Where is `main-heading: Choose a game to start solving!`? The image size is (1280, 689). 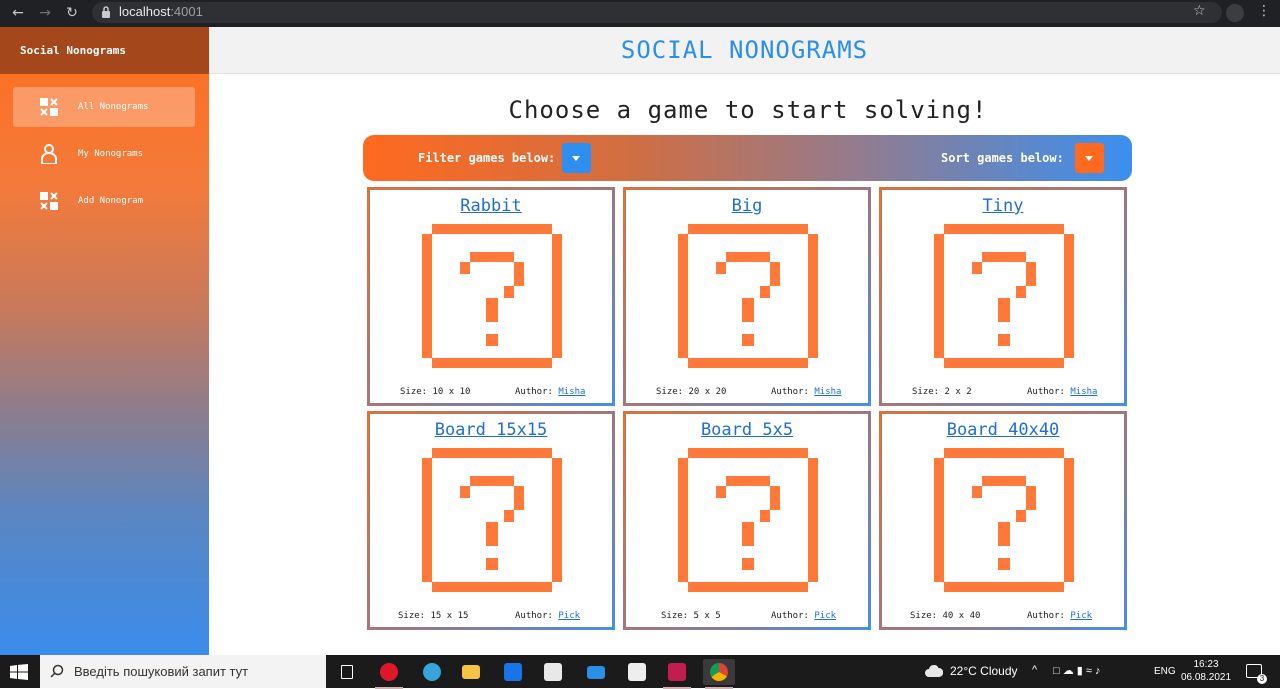
main-heading: Choose a game to start solving! is located at coordinates (748, 110).